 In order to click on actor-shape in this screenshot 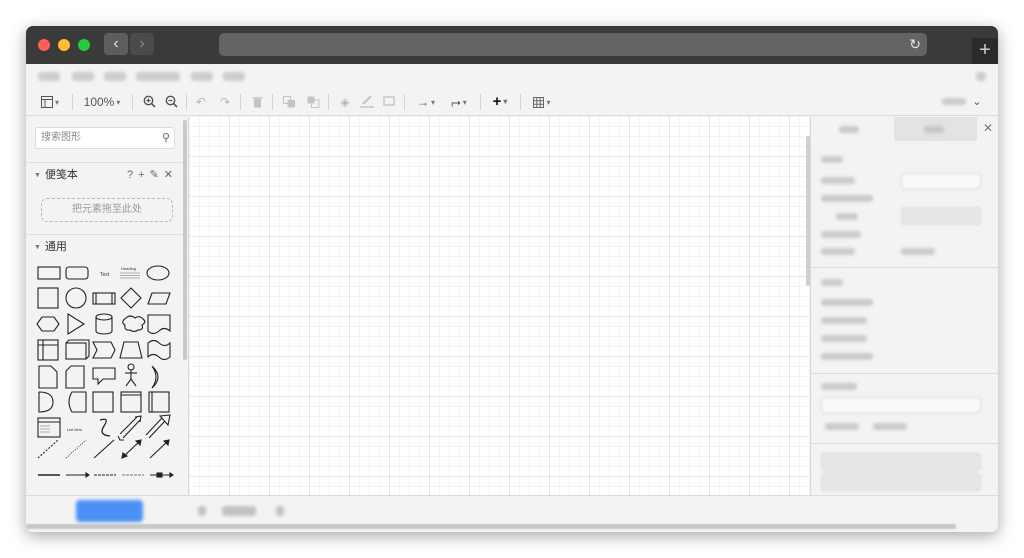, I will do `click(131, 375)`.